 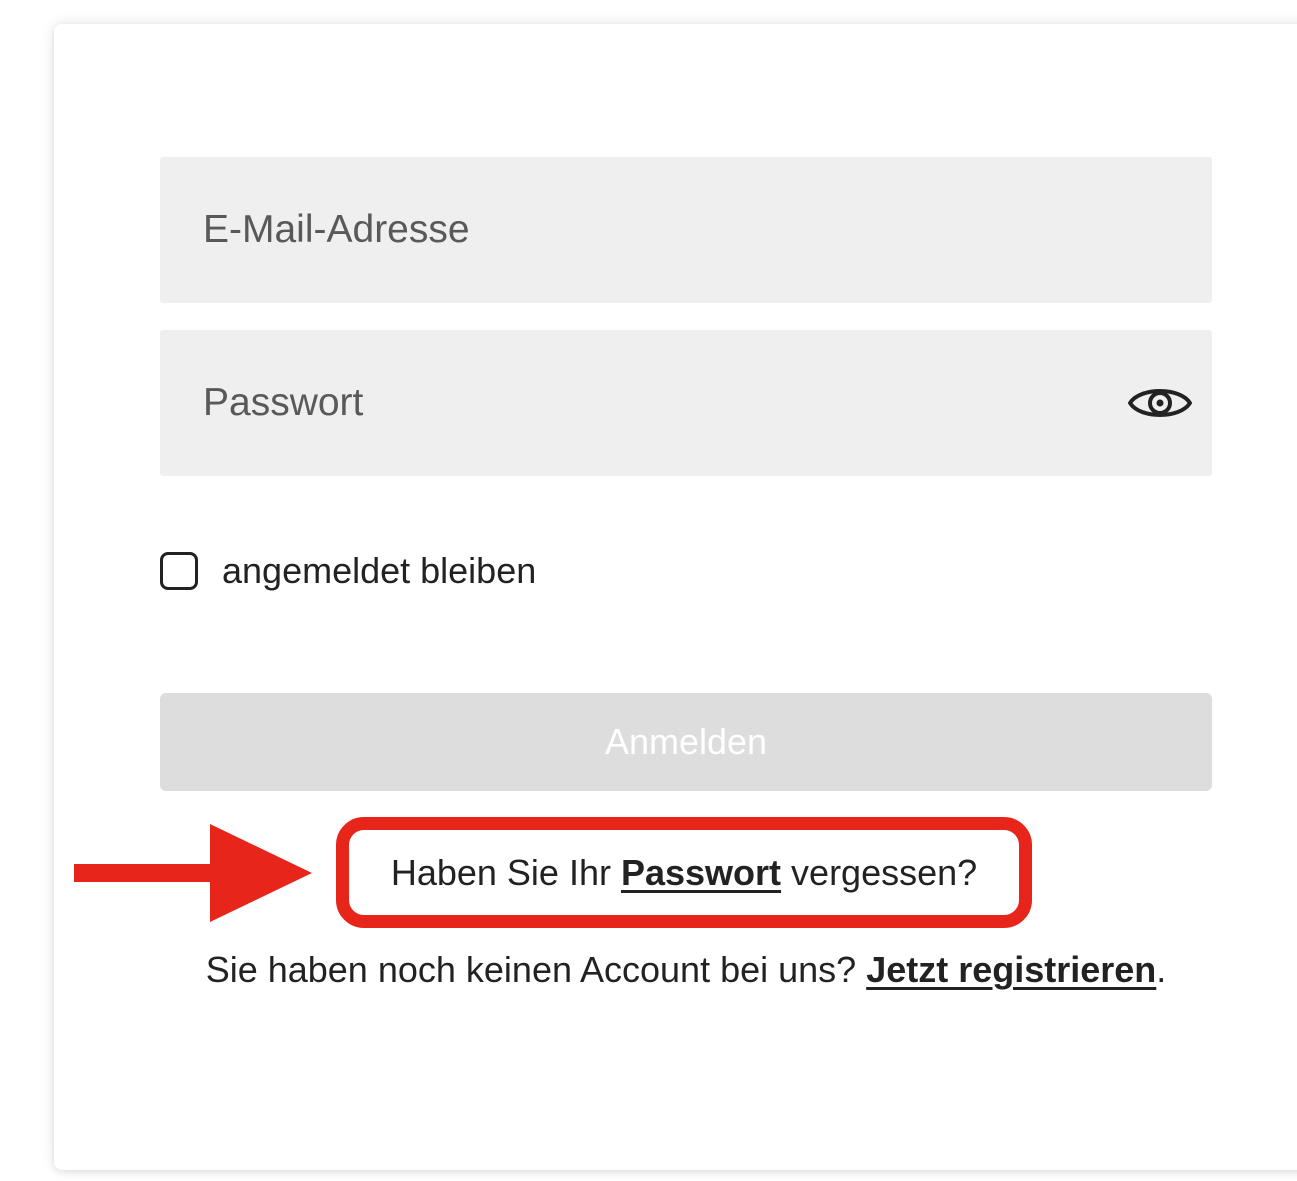 I want to click on password-field-container, so click(x=686, y=403).